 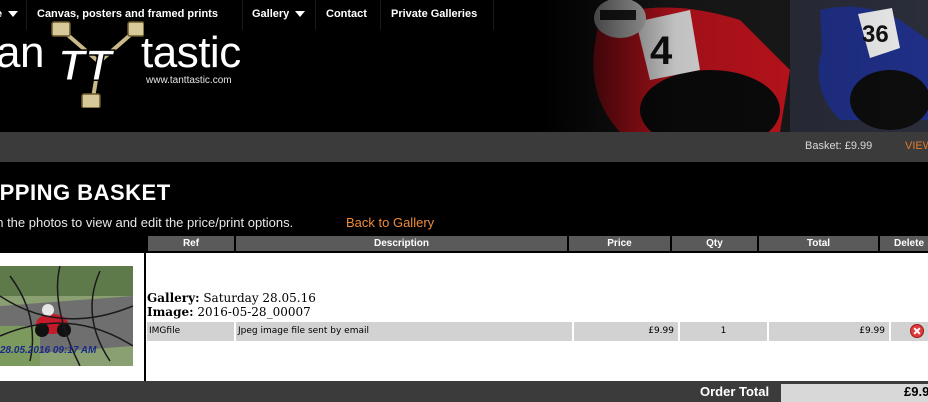 I want to click on row-ref-cell: IMGfile, so click(x=190, y=331).